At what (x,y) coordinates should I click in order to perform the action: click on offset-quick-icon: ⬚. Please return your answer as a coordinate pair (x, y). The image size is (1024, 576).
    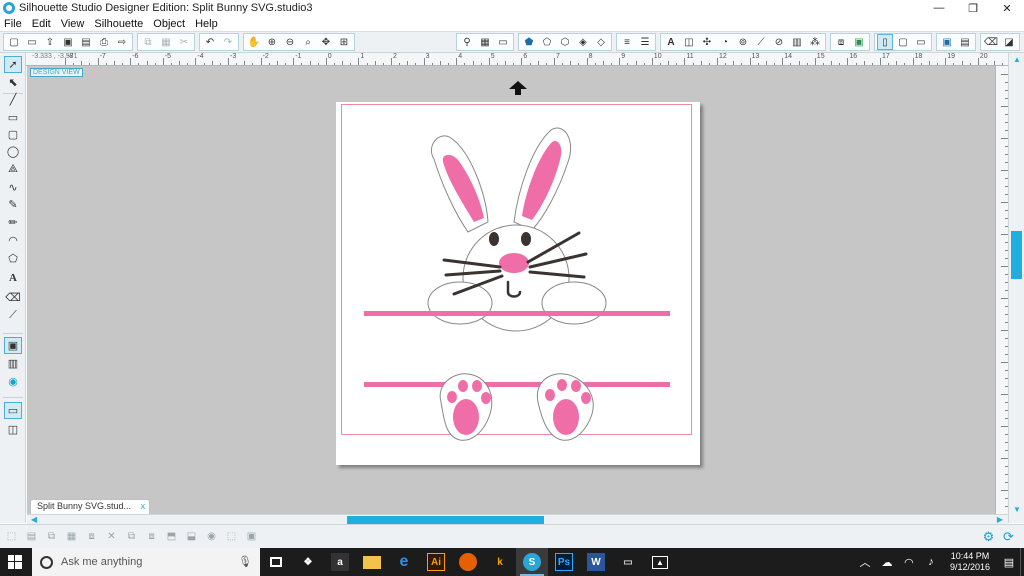
    Looking at the image, I should click on (231, 537).